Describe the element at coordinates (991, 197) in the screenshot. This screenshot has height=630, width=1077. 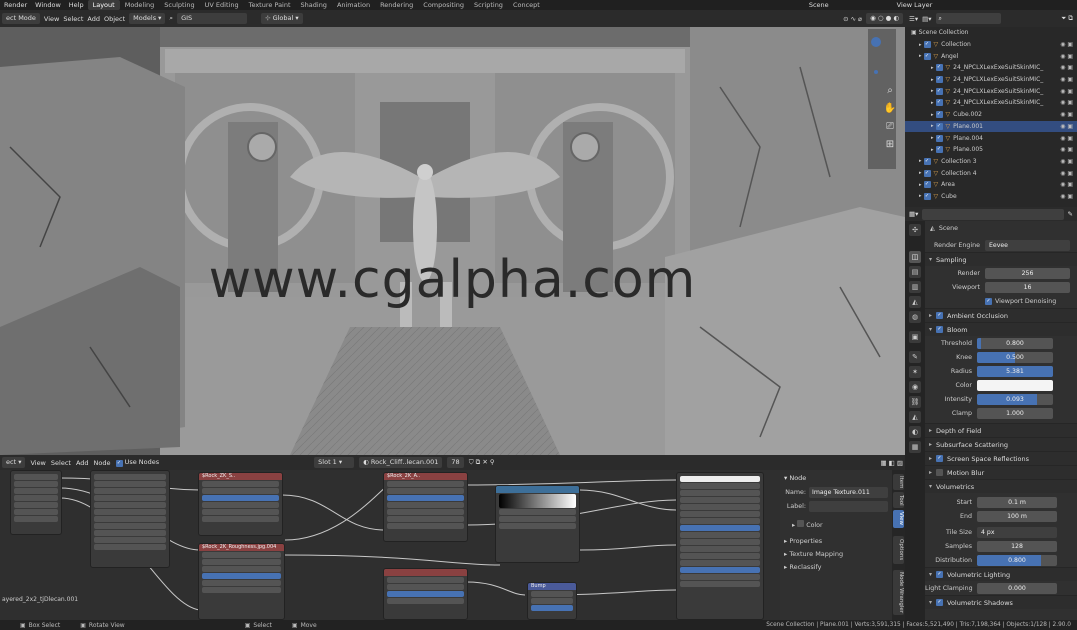
I see `outliner-row: ▸ ✓ ▽ Cube ◉ ▣` at that location.